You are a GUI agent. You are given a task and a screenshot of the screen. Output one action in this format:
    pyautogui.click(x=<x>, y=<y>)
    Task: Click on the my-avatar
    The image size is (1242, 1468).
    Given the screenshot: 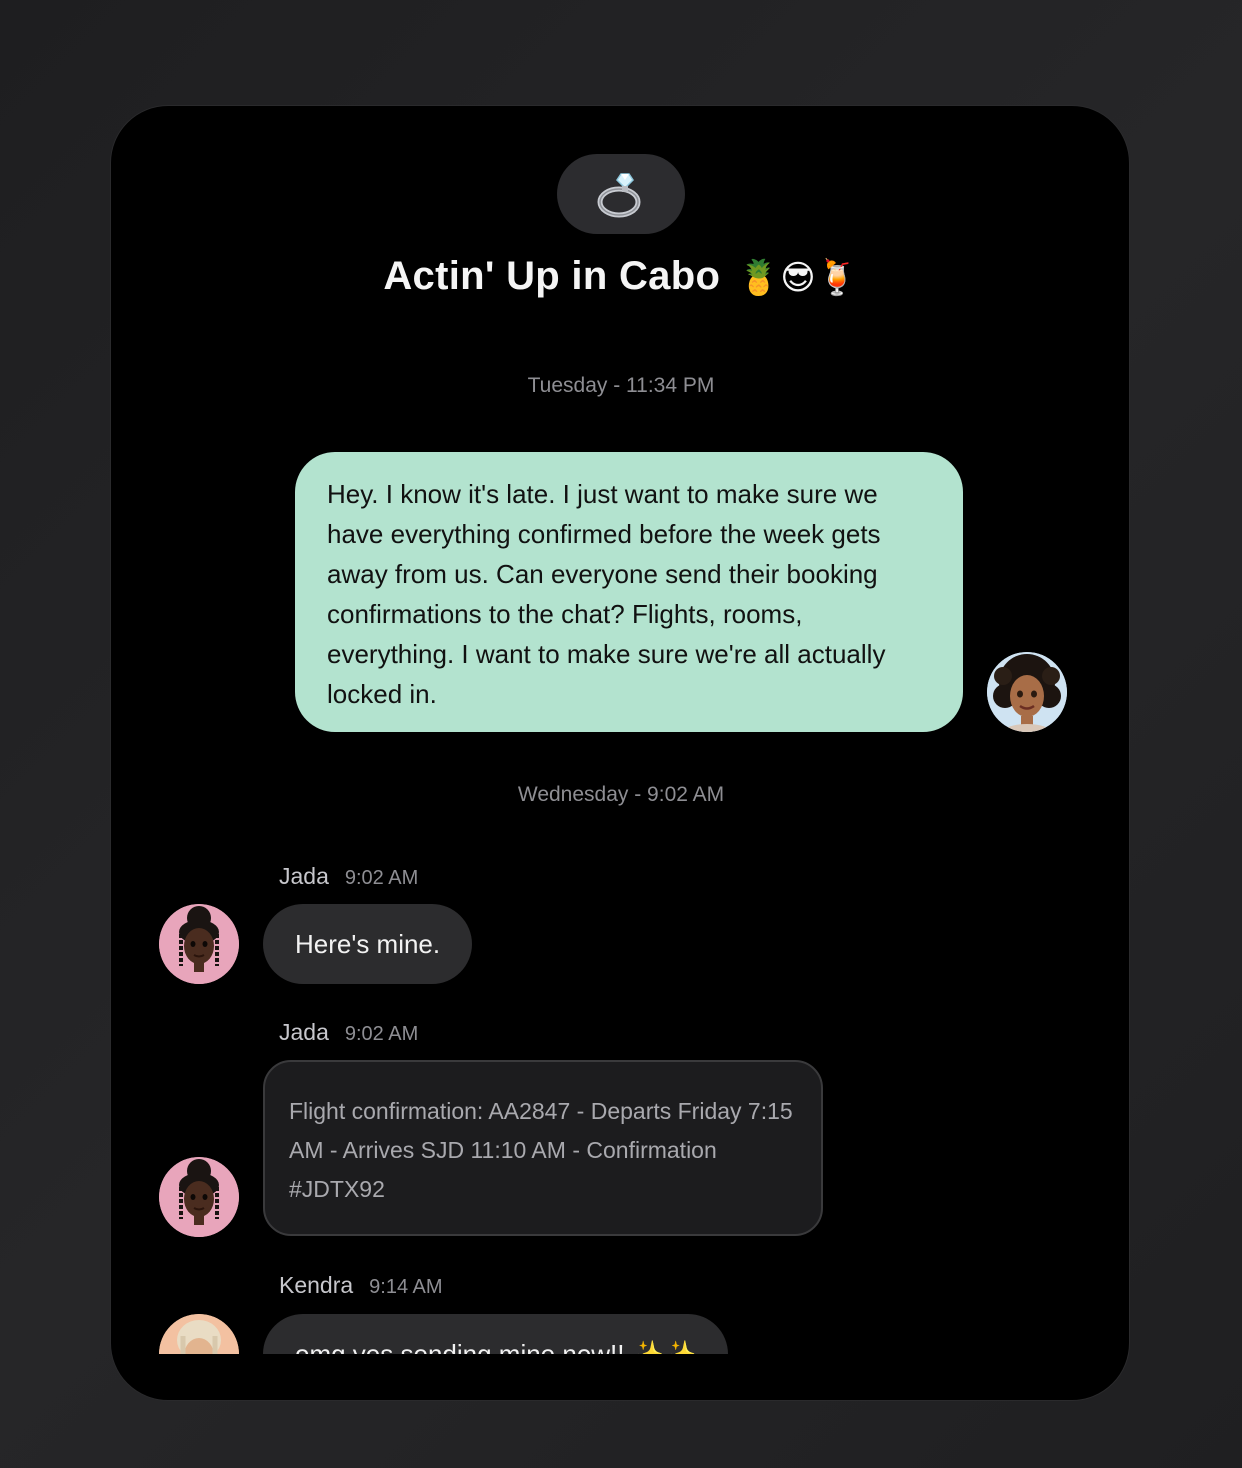 What is the action you would take?
    pyautogui.click(x=1027, y=692)
    